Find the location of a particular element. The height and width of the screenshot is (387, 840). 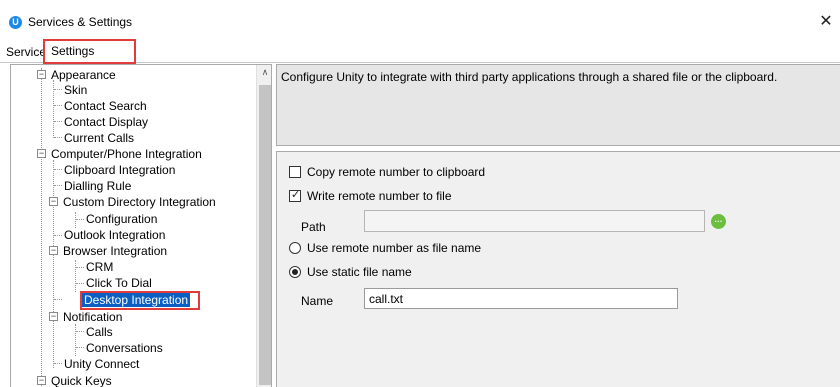

tree-item-appearance: − Appearance is located at coordinates (77, 75).